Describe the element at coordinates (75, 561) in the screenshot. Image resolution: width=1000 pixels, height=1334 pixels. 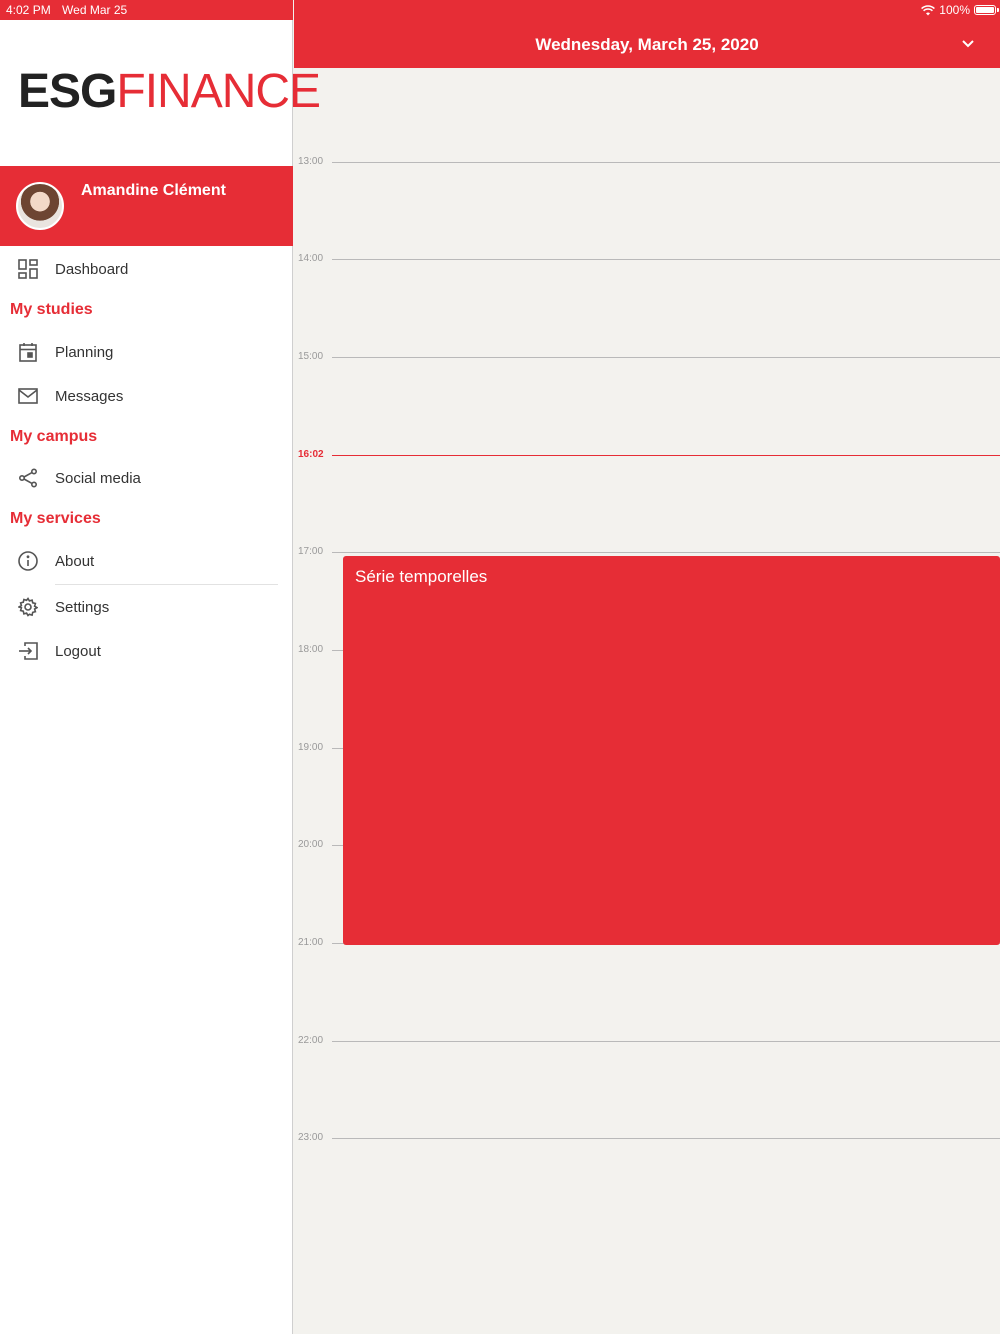
I see `sidebar-item-label: About` at that location.